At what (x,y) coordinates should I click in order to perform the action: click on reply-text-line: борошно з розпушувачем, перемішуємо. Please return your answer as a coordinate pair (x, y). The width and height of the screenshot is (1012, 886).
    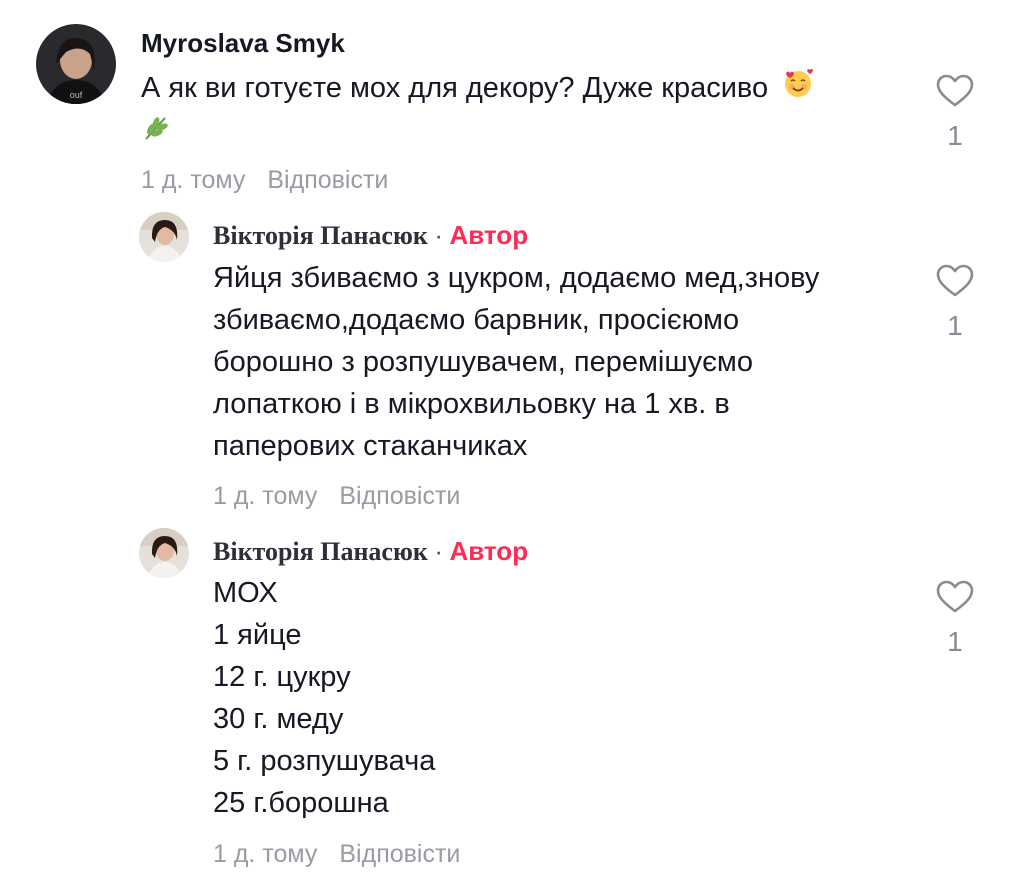
    Looking at the image, I should click on (483, 362).